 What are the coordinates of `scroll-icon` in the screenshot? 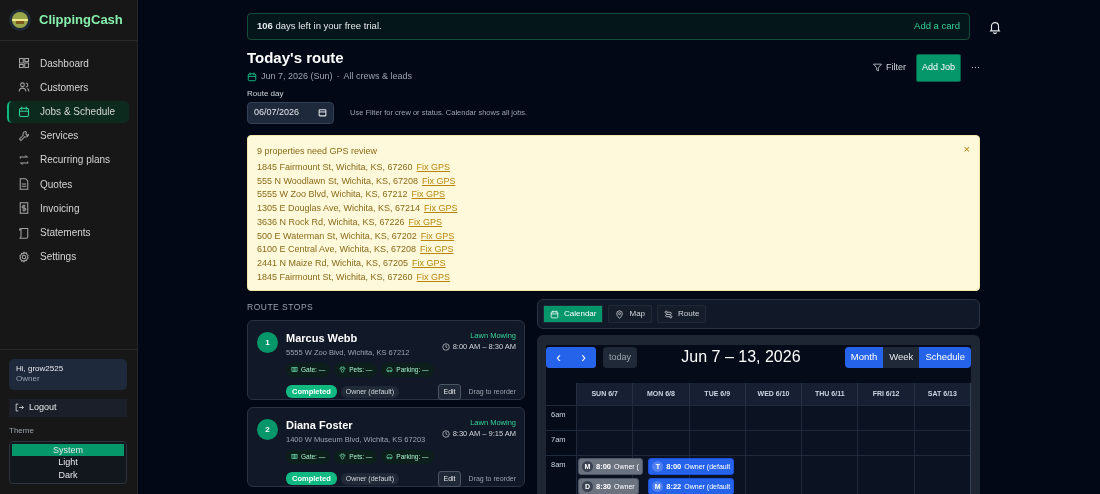 It's located at (24, 232).